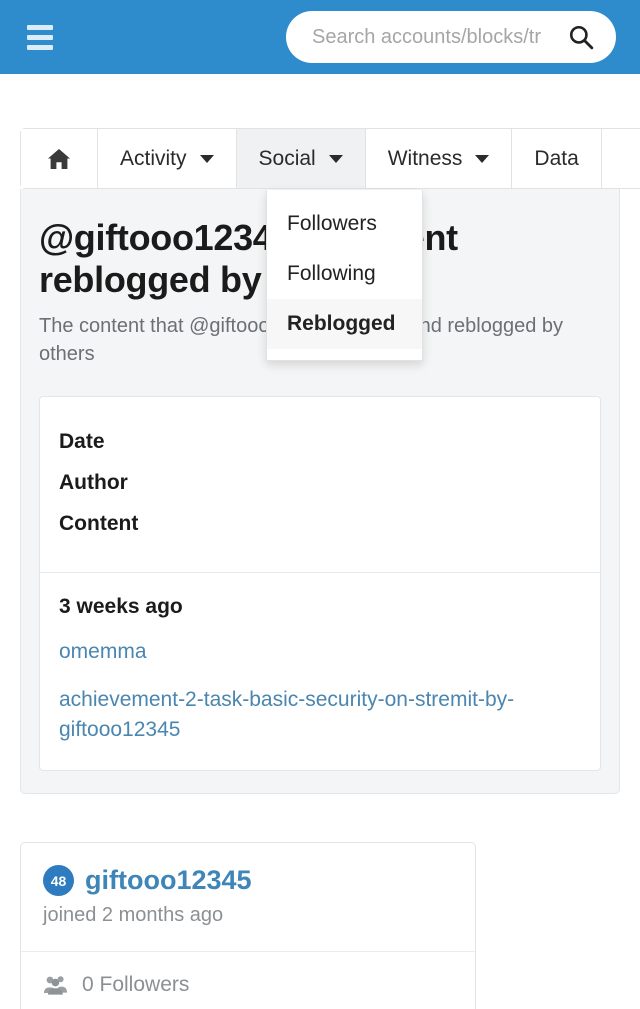  What do you see at coordinates (121, 606) in the screenshot?
I see `row-date: 3 weeks ago` at bounding box center [121, 606].